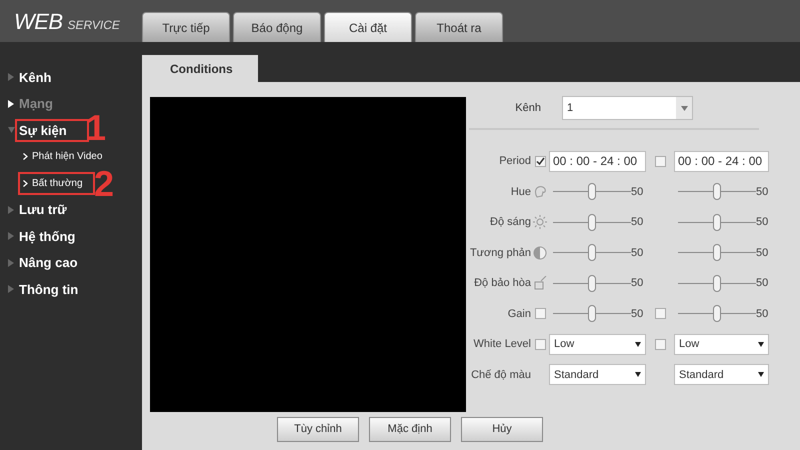 The image size is (800, 450). I want to click on sidebar-item: Lưu trữ, so click(43, 210).